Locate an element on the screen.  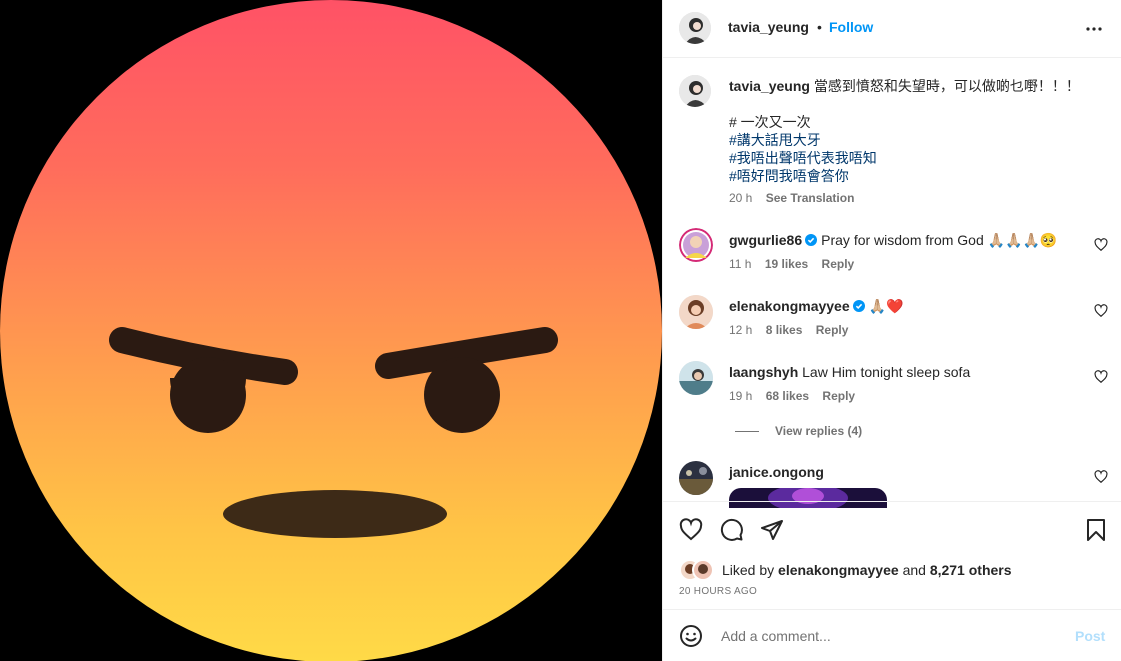
liked-by-avatars is located at coordinates (699, 570).